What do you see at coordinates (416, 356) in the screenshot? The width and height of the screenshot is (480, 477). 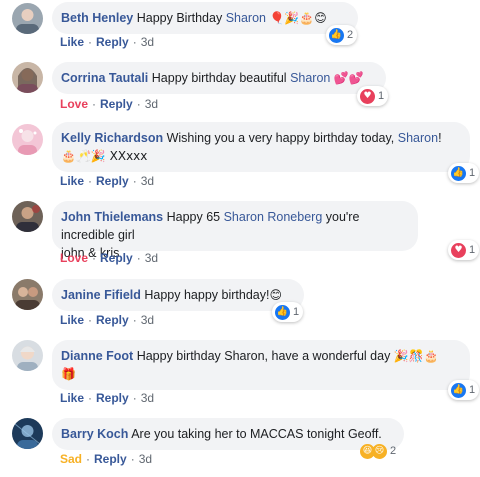 I see `comment-emojis: 🎉🎊🎂` at bounding box center [416, 356].